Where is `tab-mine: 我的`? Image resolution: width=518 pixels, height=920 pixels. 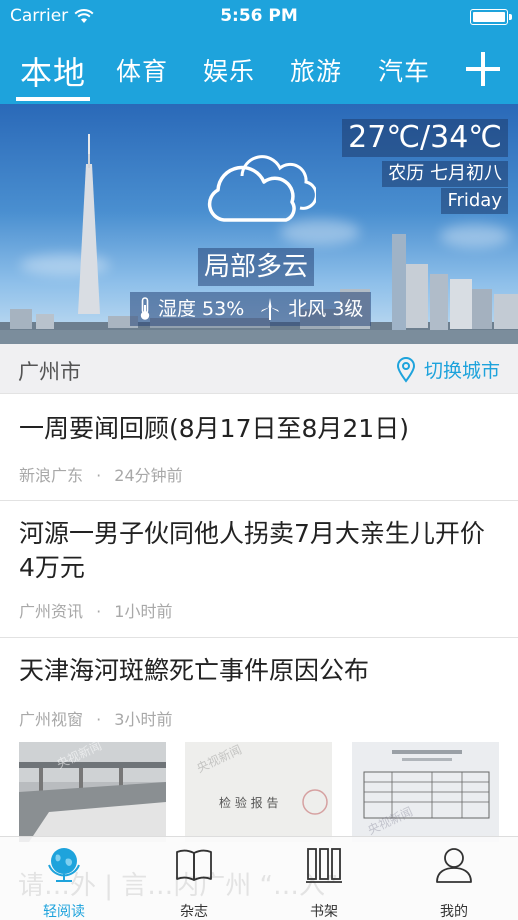
tab-mine: 我的 is located at coordinates (454, 882).